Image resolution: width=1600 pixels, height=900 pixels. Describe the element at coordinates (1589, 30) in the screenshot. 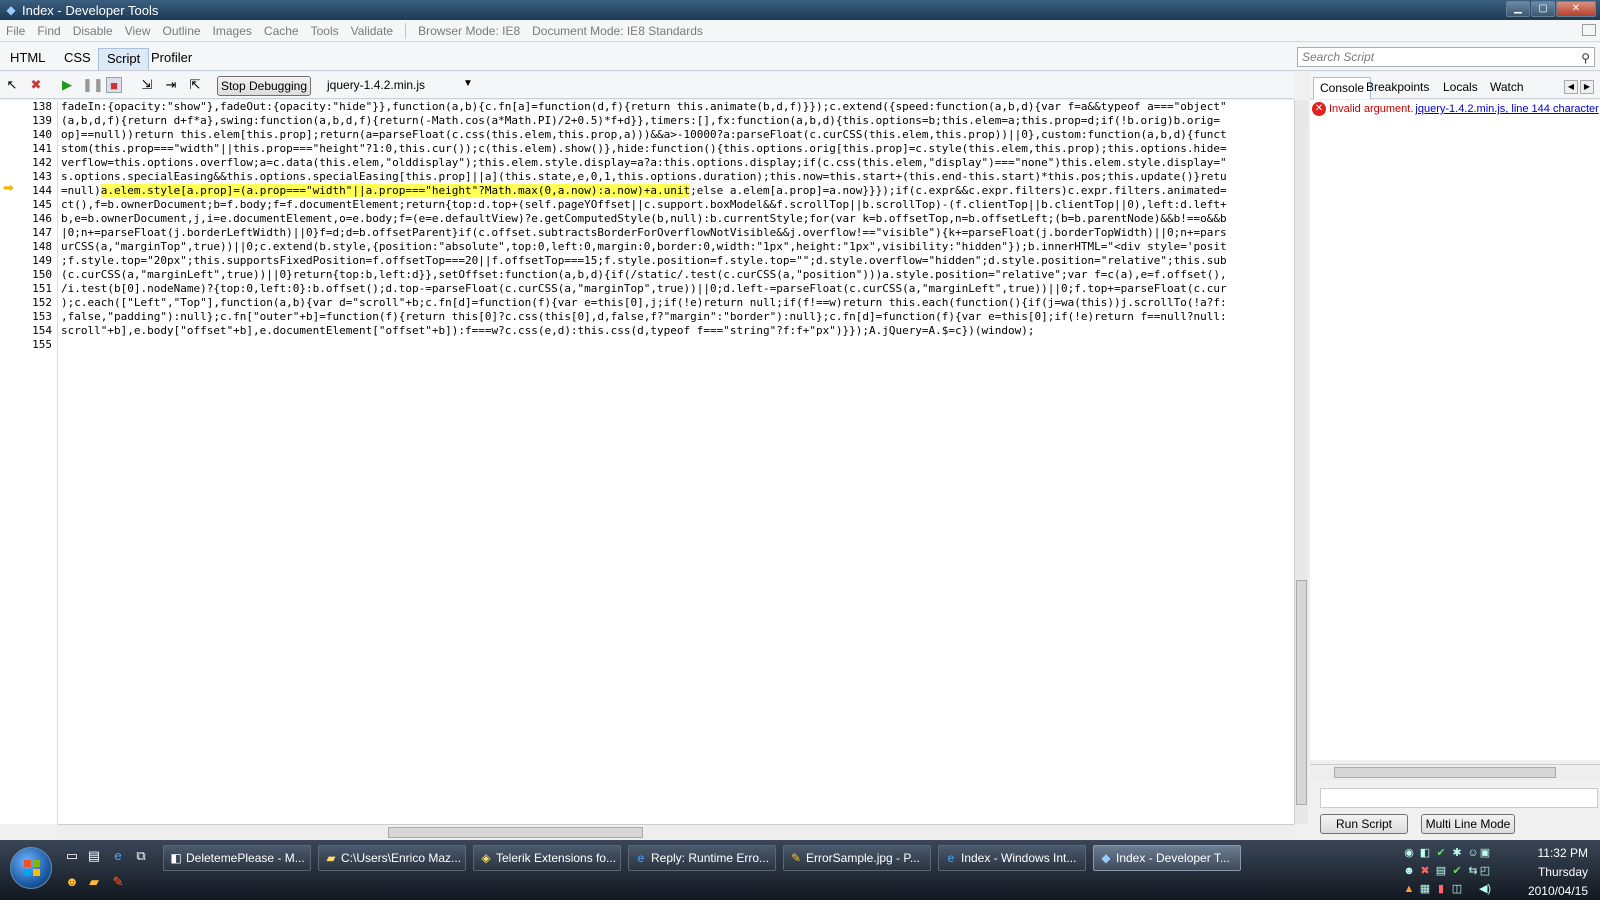

I see `unpin-icon` at that location.